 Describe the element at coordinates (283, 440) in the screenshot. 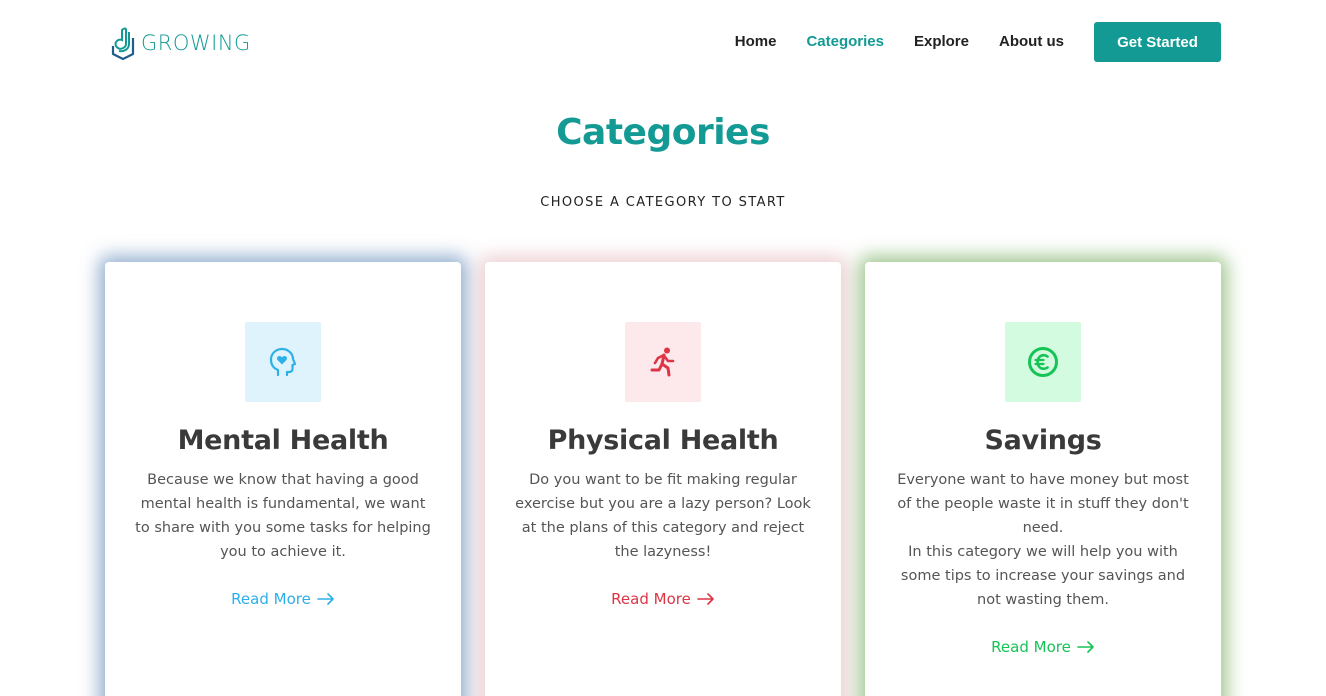

I see `card-title: Mental Health` at that location.